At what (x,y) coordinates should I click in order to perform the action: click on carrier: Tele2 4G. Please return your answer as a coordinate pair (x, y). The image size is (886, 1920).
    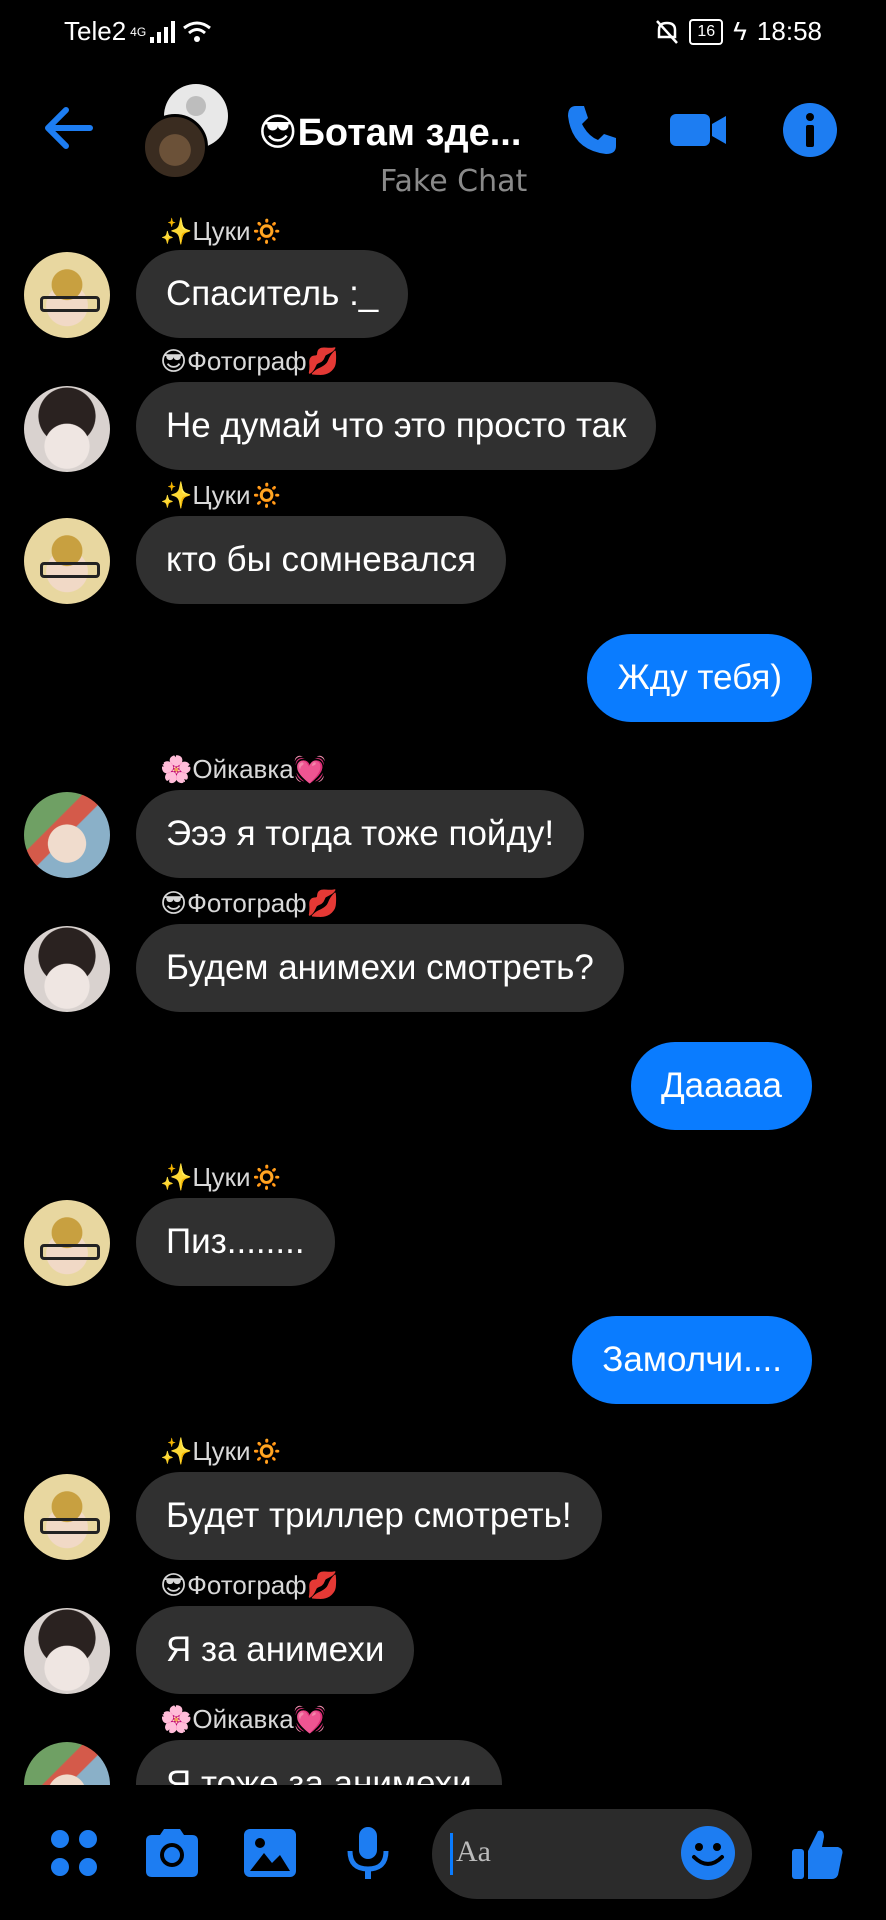
    Looking at the image, I should click on (138, 31).